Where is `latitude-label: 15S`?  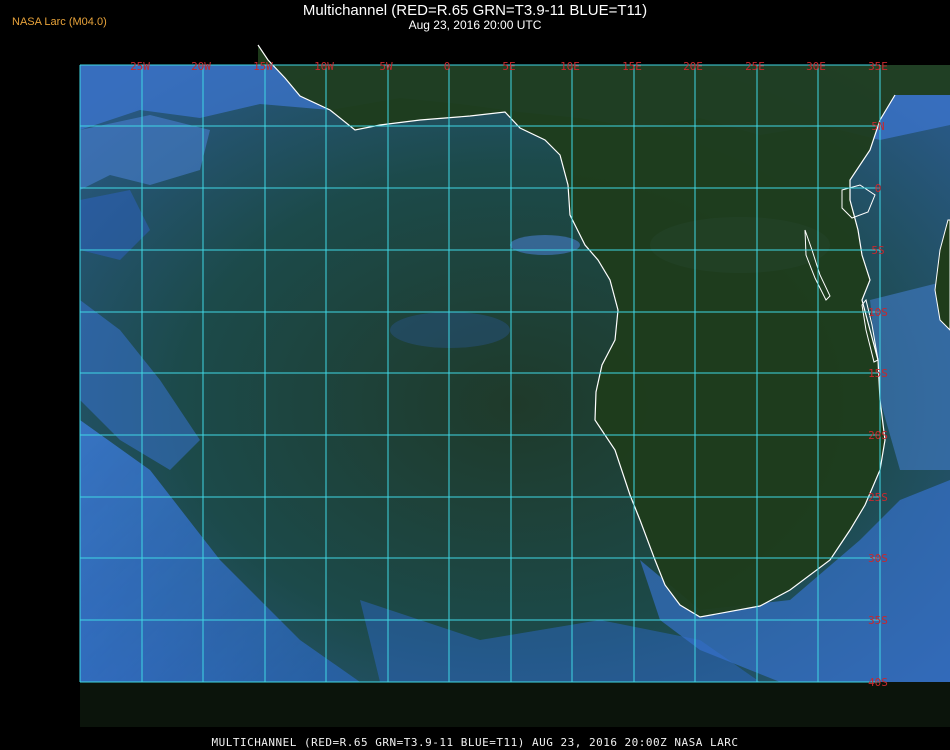
latitude-label: 15S is located at coordinates (878, 373).